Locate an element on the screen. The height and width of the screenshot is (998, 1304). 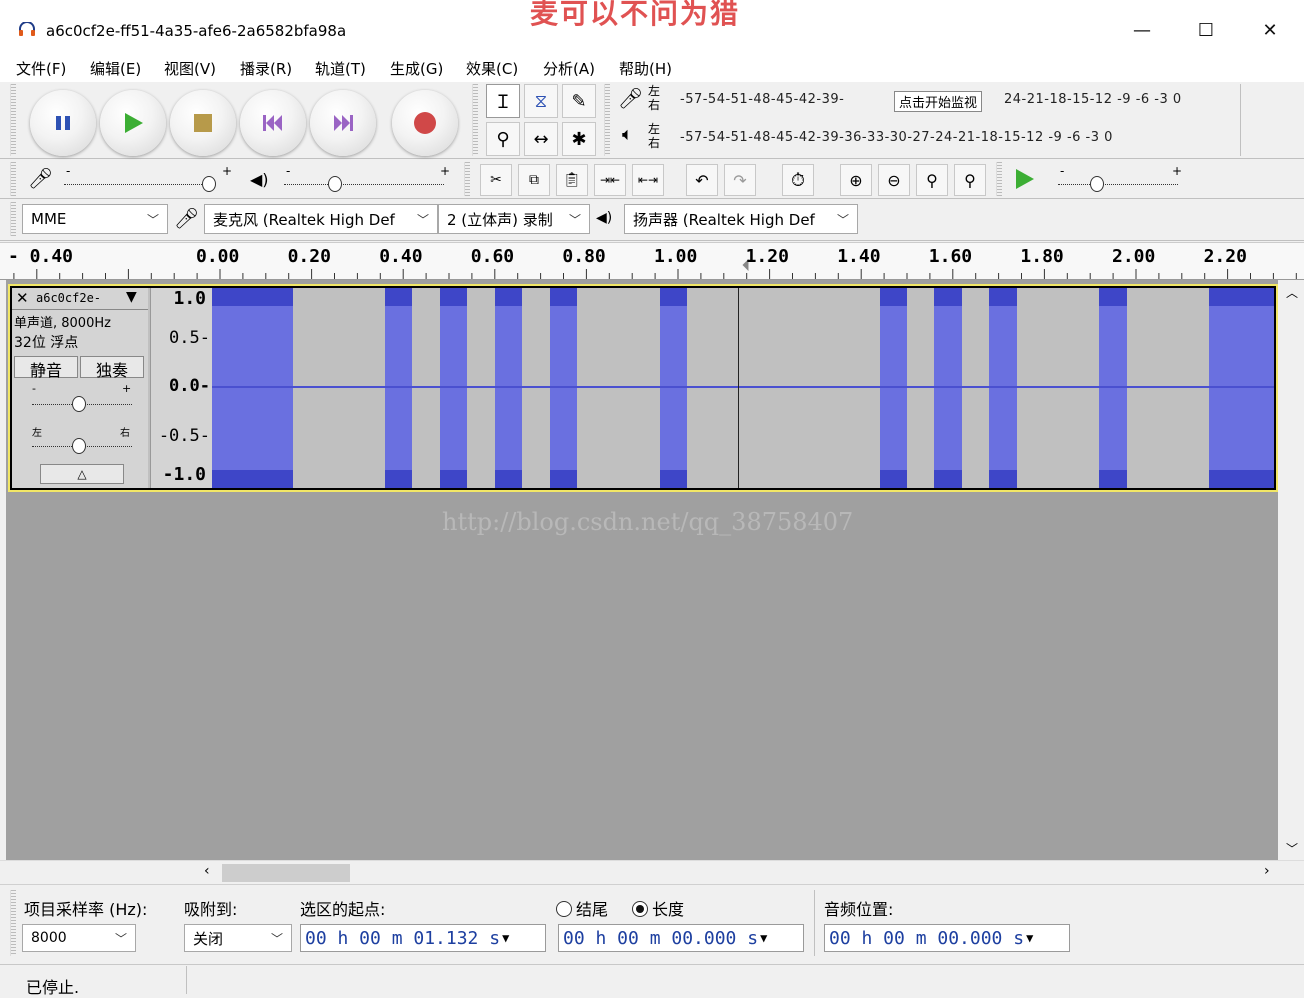
end-radio-circle is located at coordinates (564, 909).